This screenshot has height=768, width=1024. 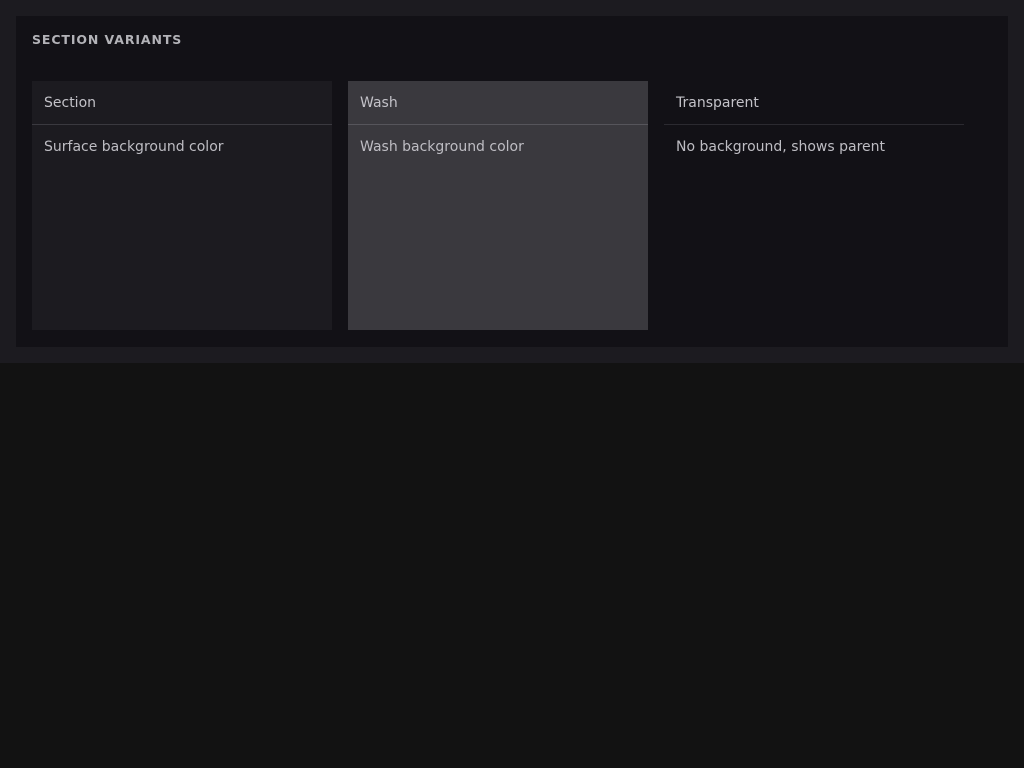 What do you see at coordinates (814, 103) in the screenshot?
I see `transparent-card-header: Transparent` at bounding box center [814, 103].